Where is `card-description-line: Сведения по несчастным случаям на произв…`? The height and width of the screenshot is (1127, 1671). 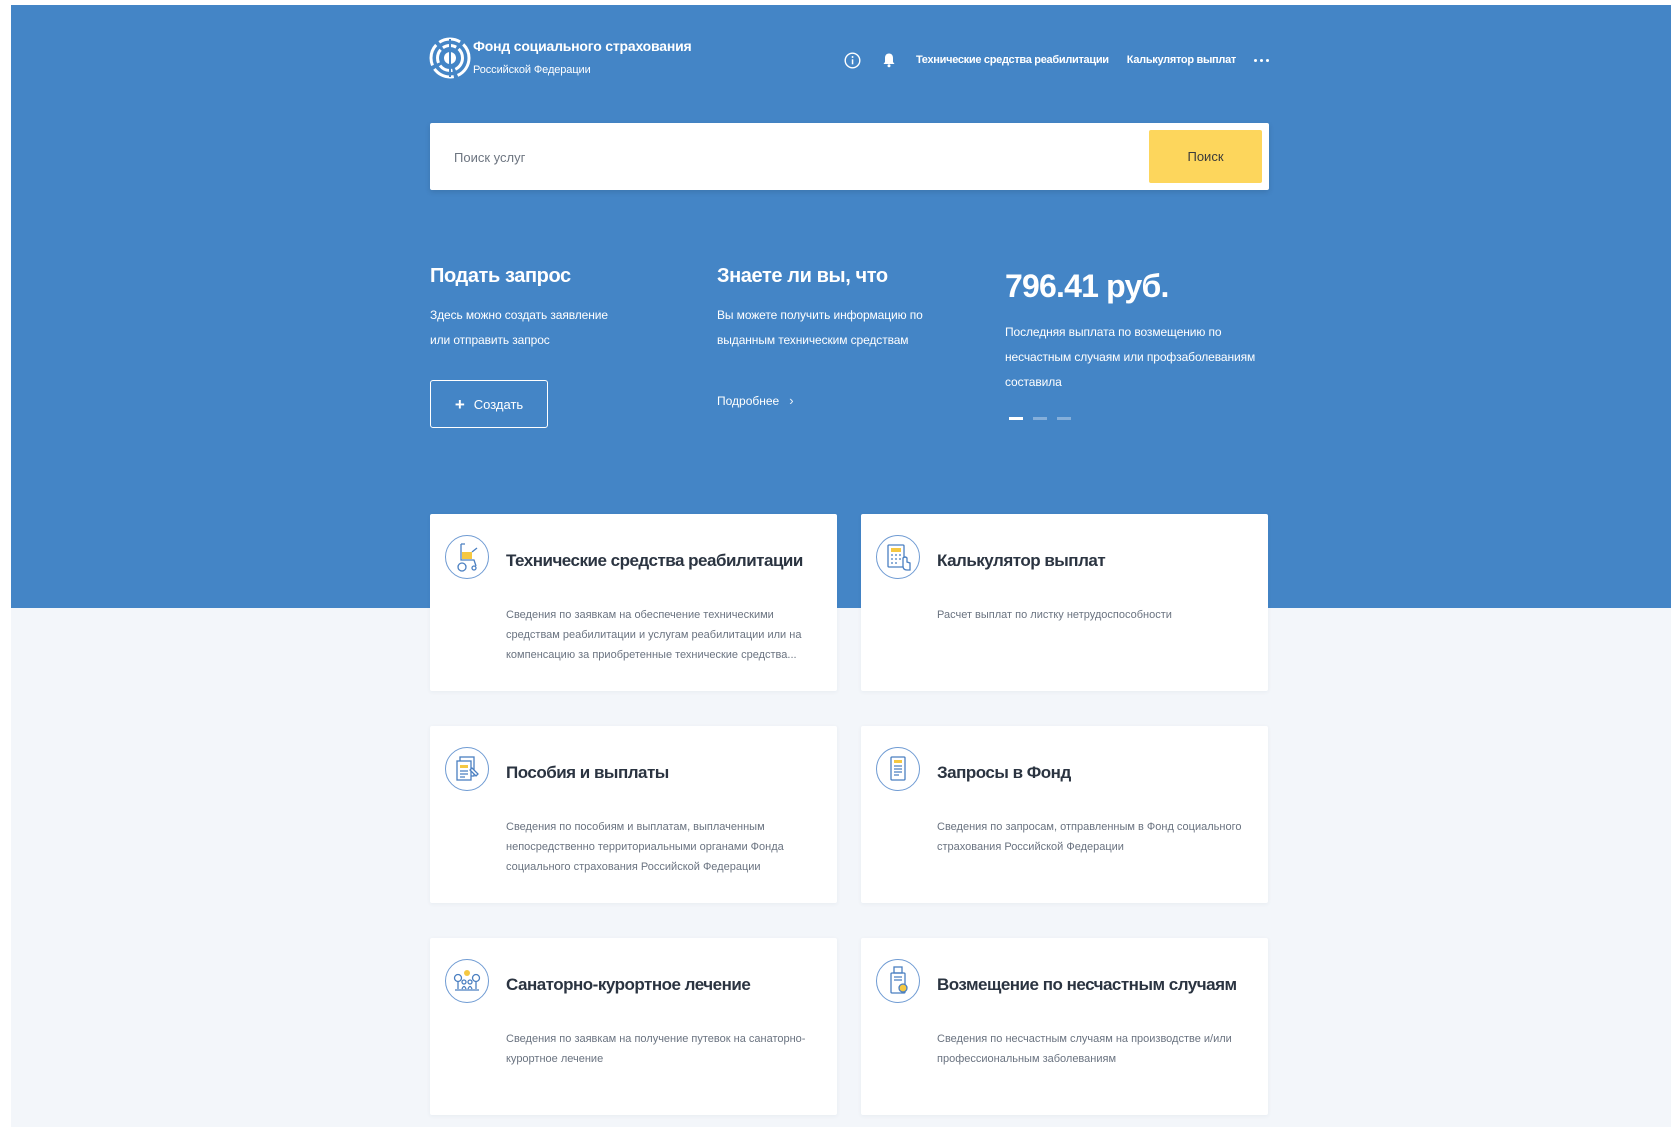
card-description-line: Сведения по несчастным случаям на произв… is located at coordinates (1084, 1039).